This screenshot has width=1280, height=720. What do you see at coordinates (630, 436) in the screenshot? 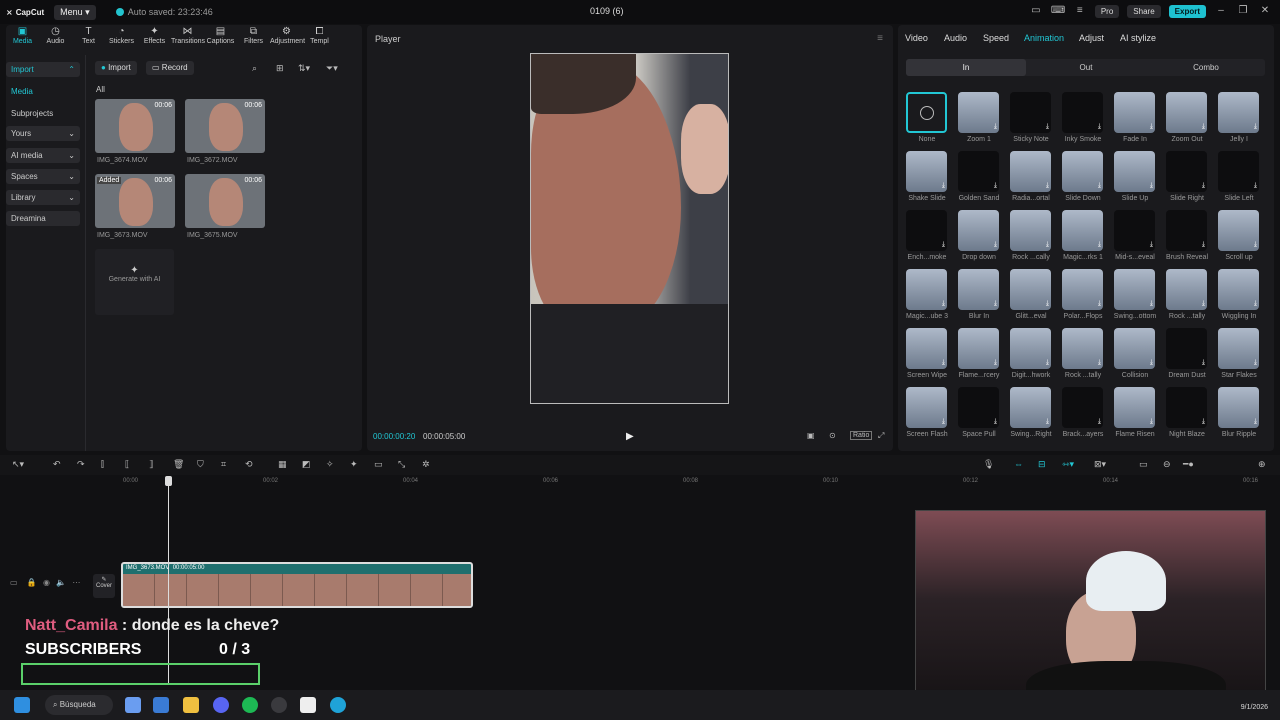
I see `play-button: ▶` at bounding box center [630, 436].